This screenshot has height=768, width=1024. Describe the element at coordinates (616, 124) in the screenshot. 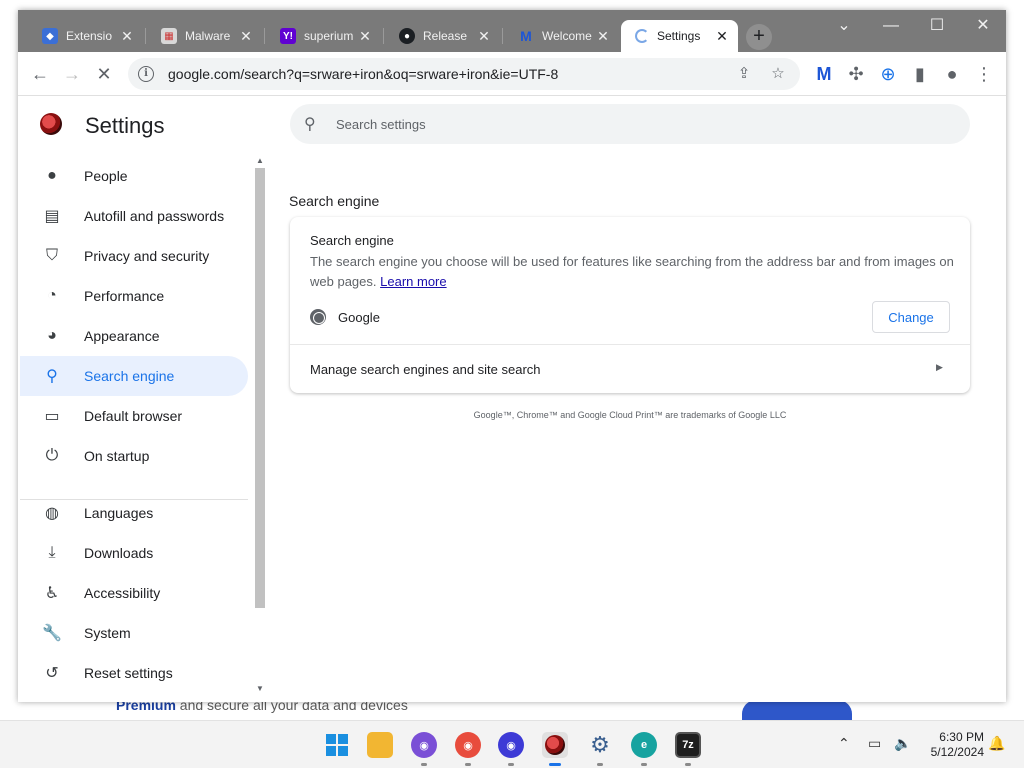

I see `settings-search-input` at that location.